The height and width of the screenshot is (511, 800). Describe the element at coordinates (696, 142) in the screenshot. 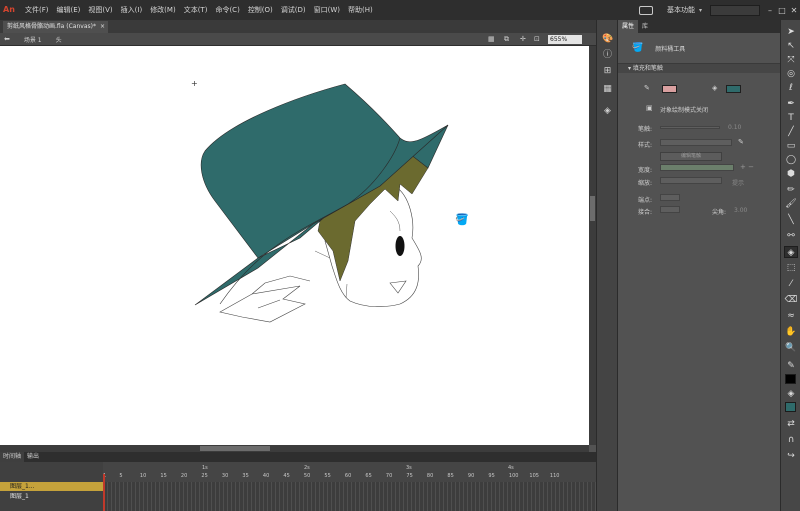

I see `style-select` at that location.